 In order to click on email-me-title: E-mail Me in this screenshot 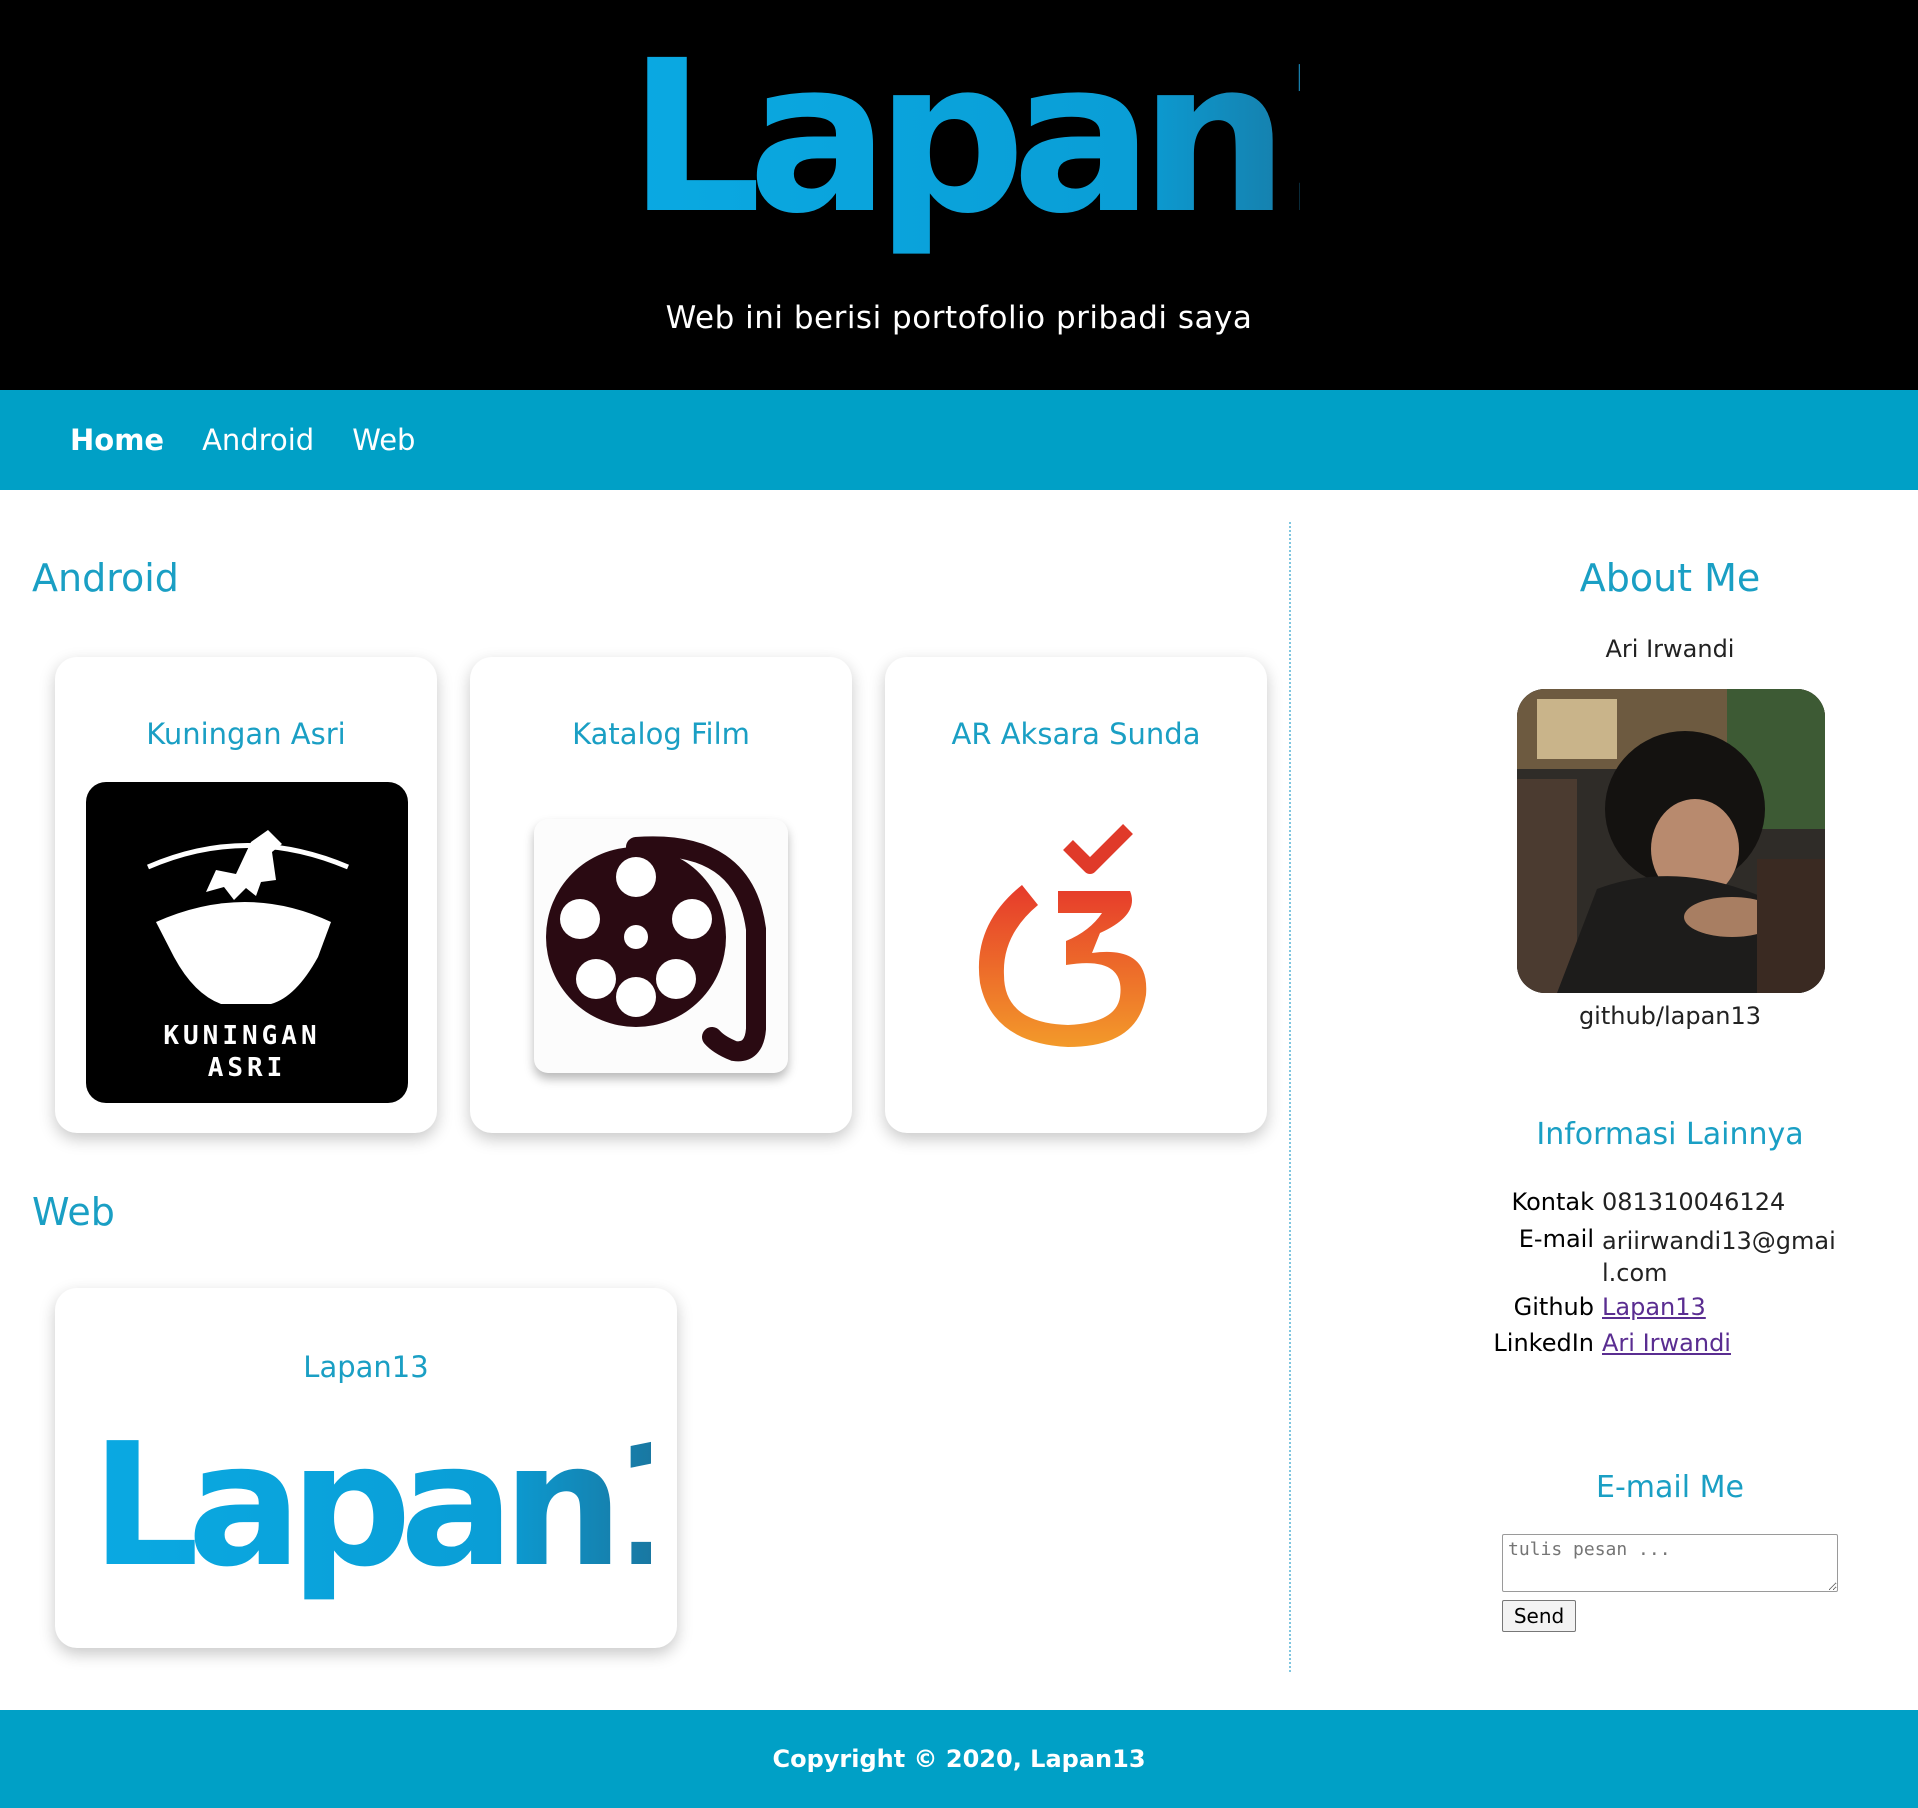, I will do `click(1670, 1487)`.